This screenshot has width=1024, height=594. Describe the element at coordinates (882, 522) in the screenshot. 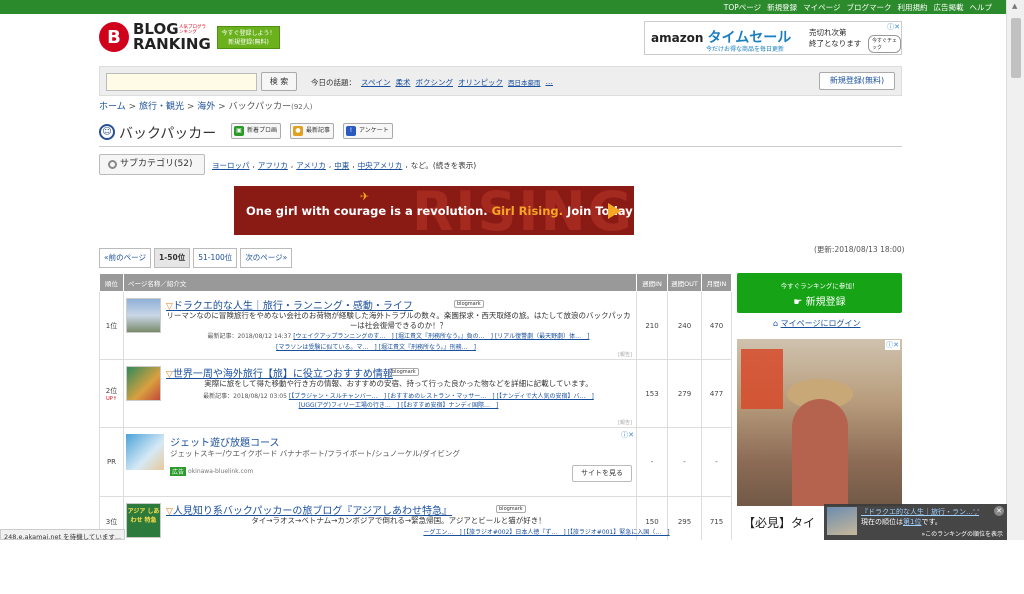

I see `popup-line2a: 現在の順位は` at that location.